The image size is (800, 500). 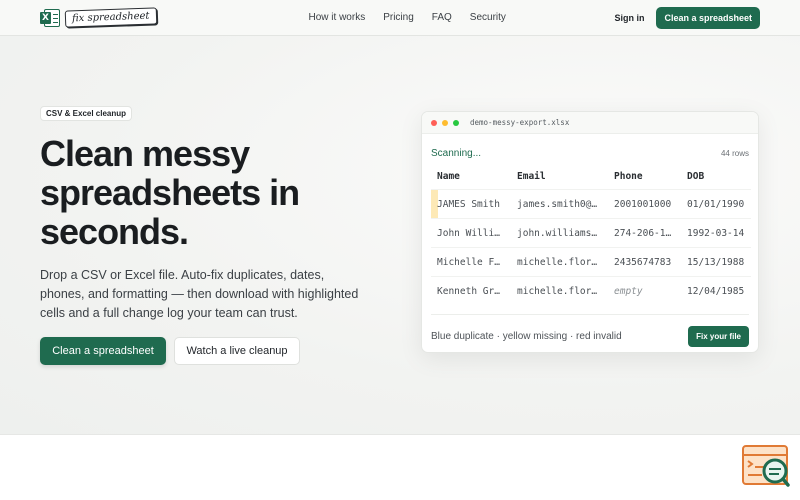 I want to click on column-header-phone: Phone, so click(x=628, y=176).